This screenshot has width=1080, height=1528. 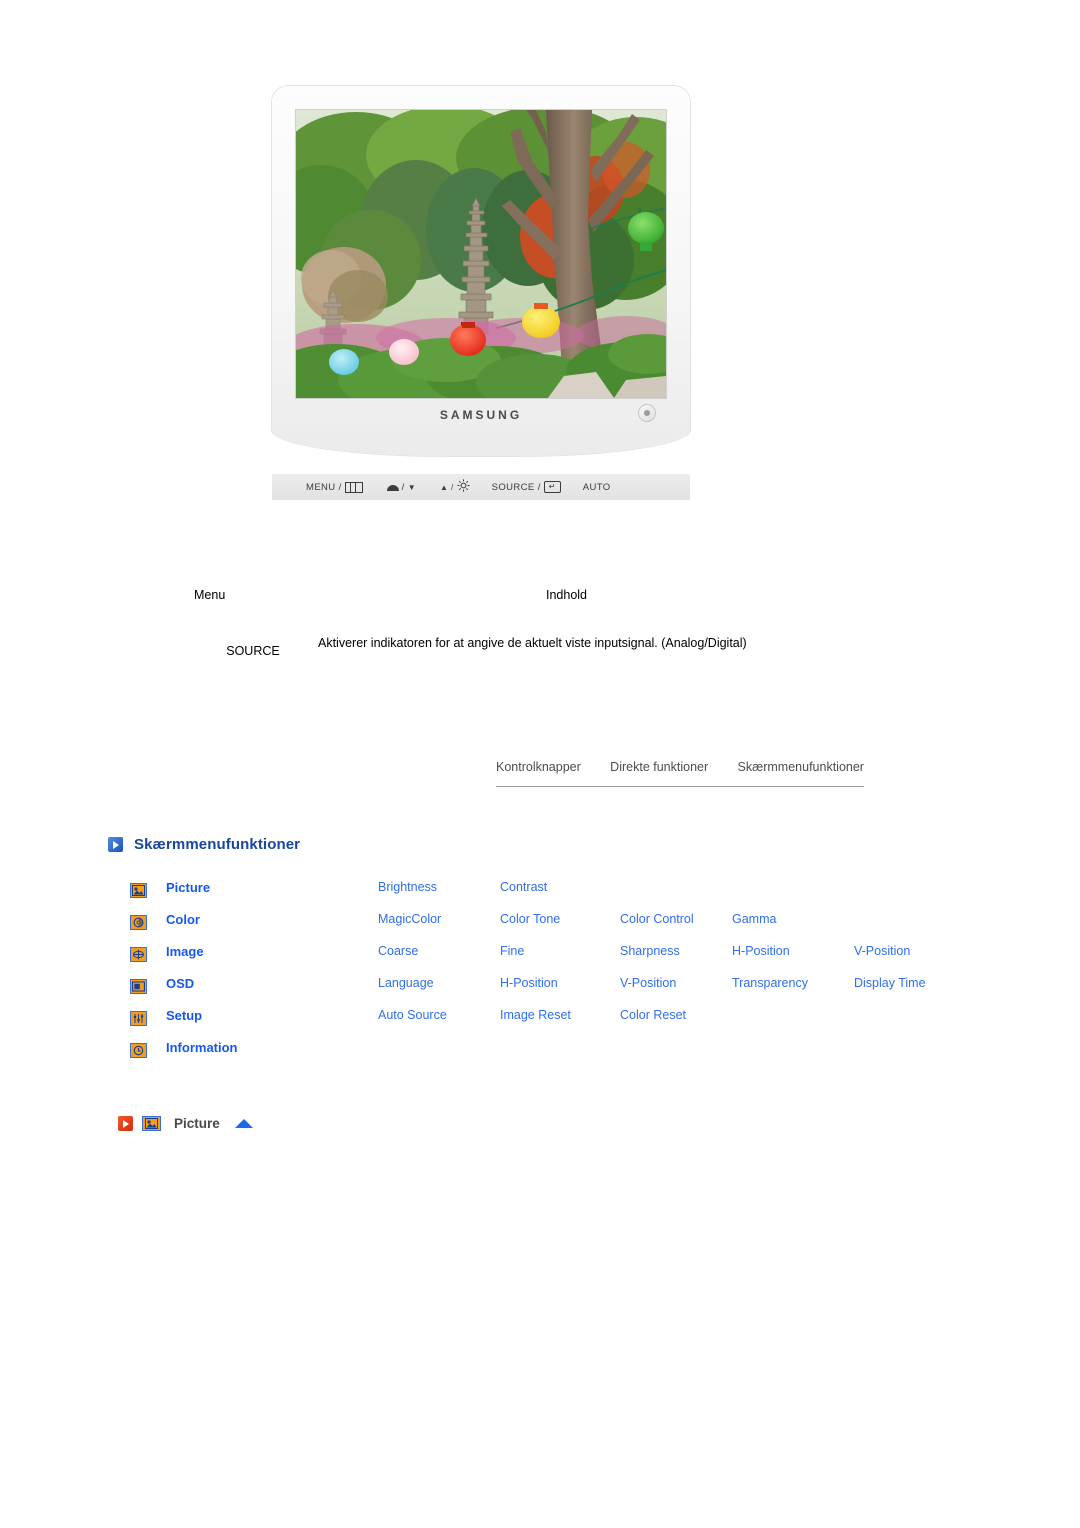 What do you see at coordinates (510, 1056) in the screenshot?
I see `menu-row-information: Information` at bounding box center [510, 1056].